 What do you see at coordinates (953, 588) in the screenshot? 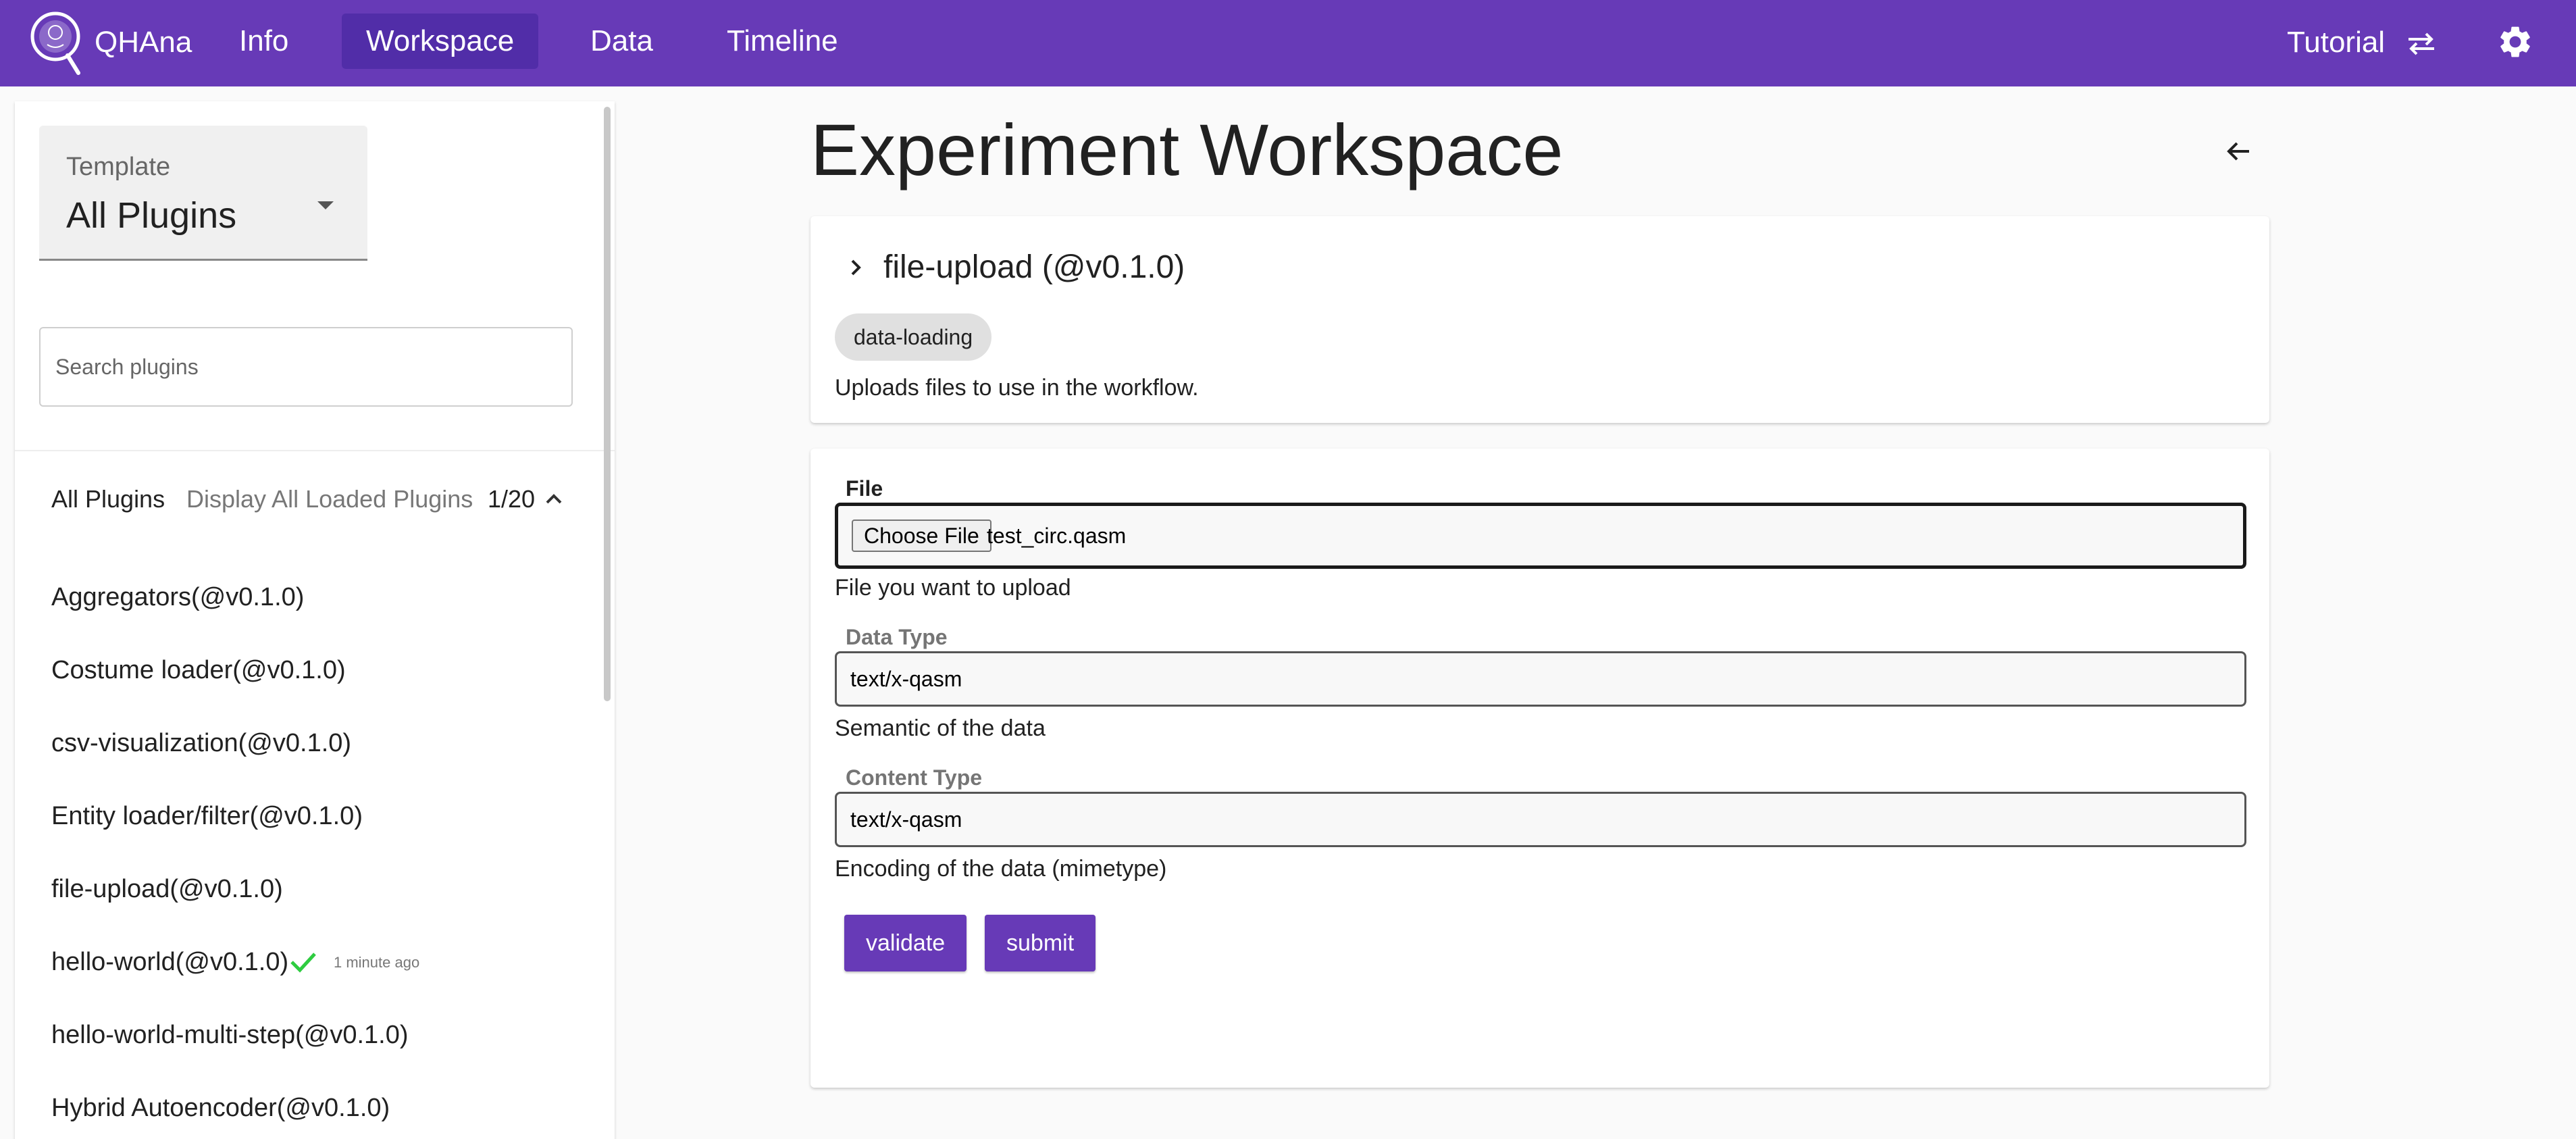
I see `file-helper-text: File you want to upload` at bounding box center [953, 588].